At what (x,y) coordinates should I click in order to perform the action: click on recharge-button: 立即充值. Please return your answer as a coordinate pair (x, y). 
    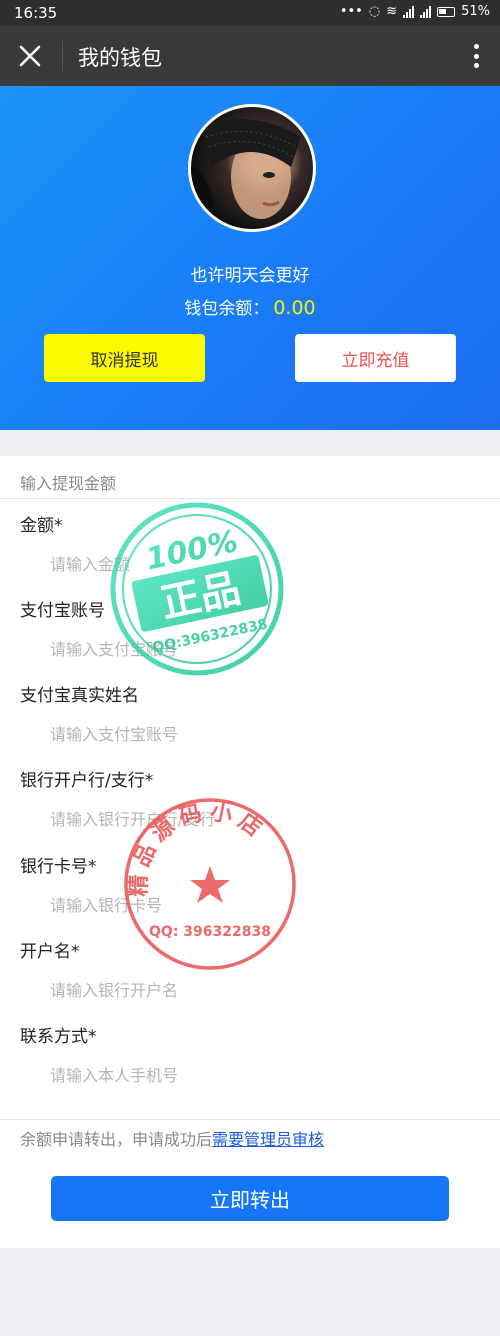
    Looking at the image, I should click on (375, 358).